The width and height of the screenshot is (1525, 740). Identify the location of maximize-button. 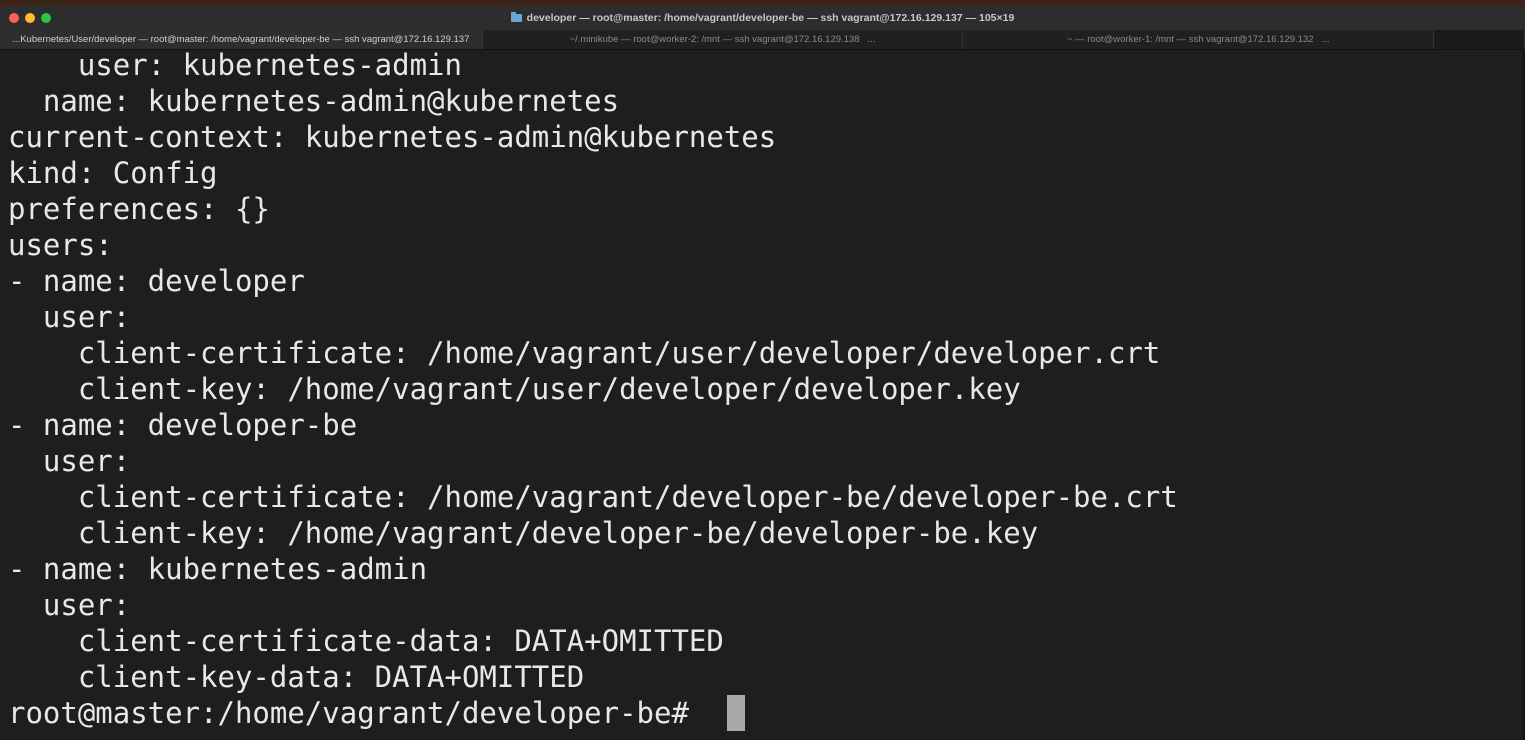
(46, 18).